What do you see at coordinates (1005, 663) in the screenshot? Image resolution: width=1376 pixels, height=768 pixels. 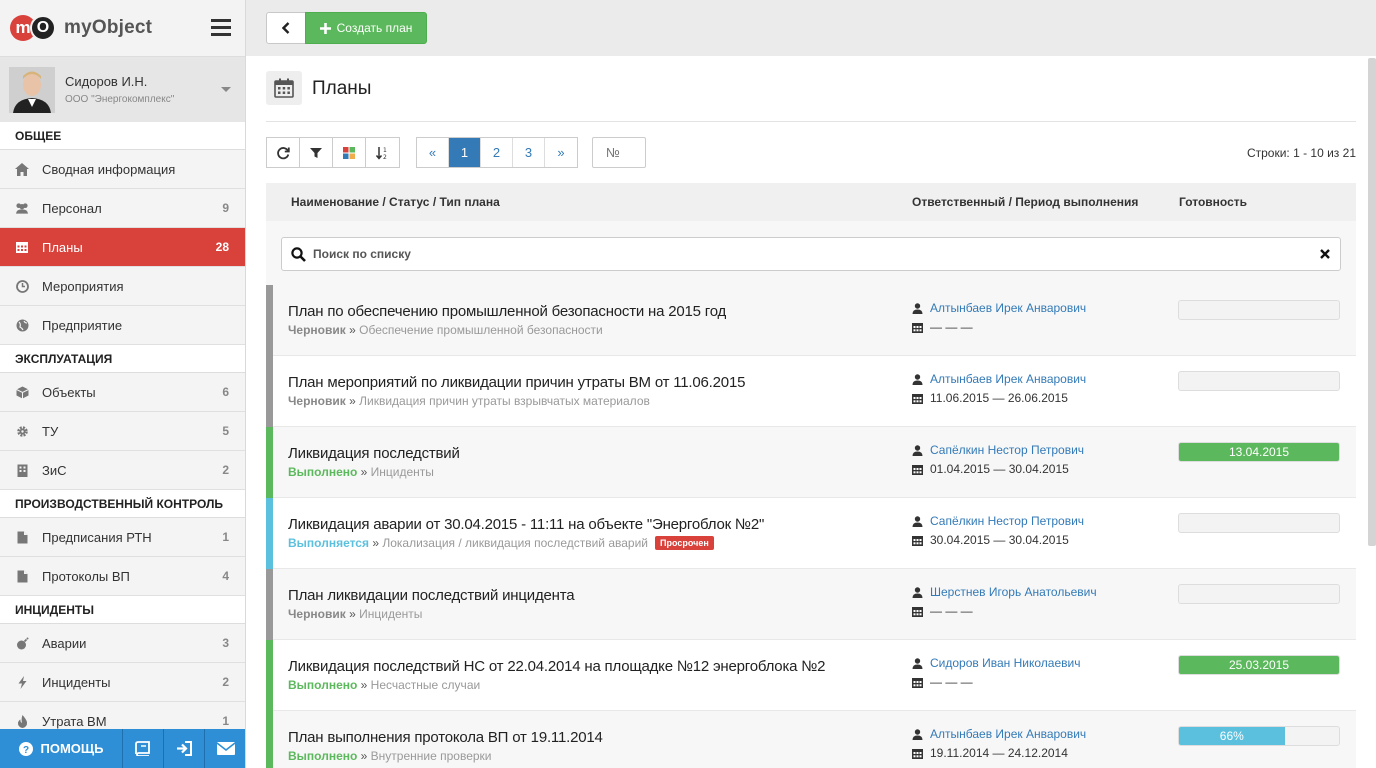 I see `responsible-name: Сидоров Иван Николаевич` at bounding box center [1005, 663].